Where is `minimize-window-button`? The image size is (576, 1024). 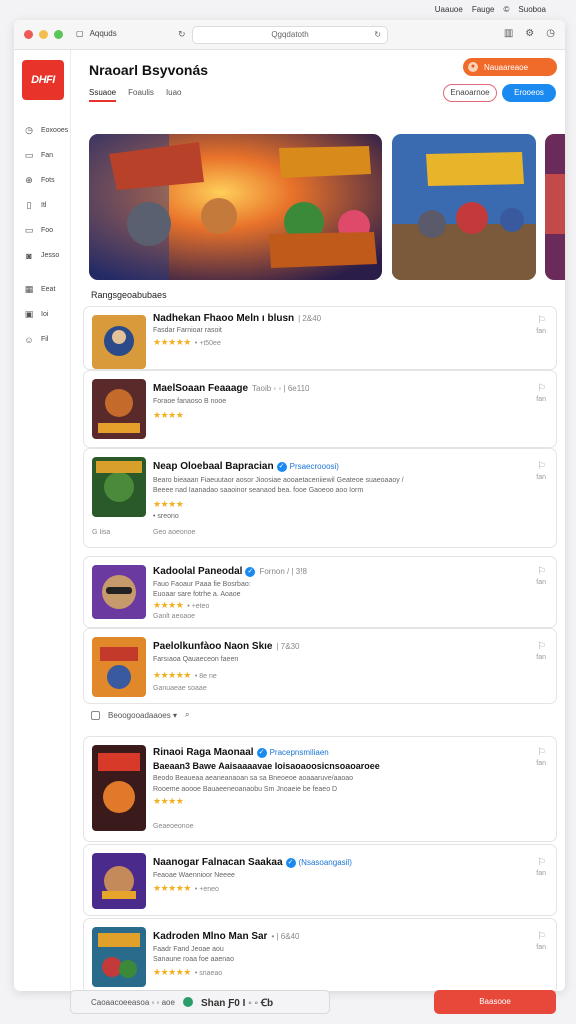 minimize-window-button is located at coordinates (43, 34).